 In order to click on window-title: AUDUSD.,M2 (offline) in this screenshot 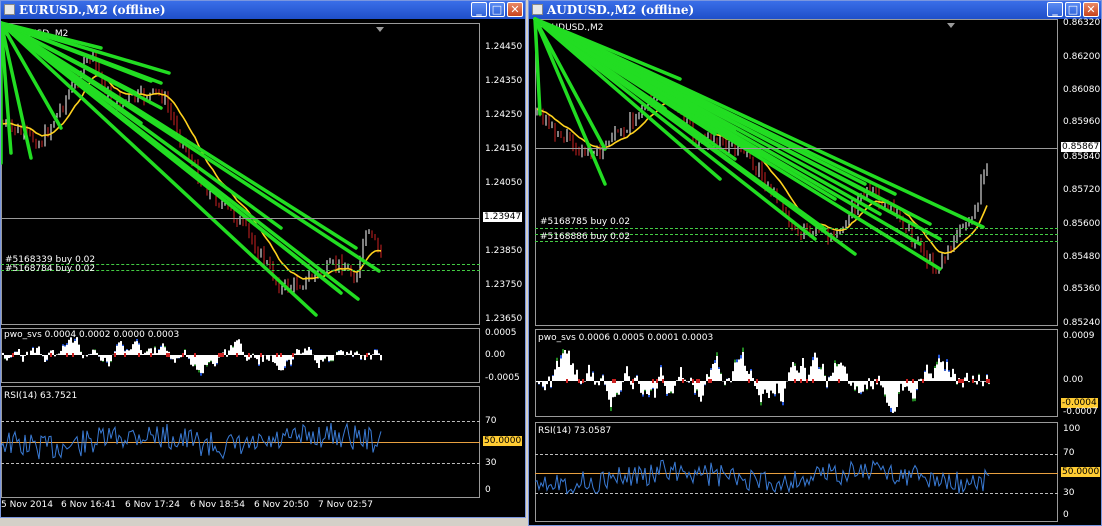, I will do `click(621, 10)`.